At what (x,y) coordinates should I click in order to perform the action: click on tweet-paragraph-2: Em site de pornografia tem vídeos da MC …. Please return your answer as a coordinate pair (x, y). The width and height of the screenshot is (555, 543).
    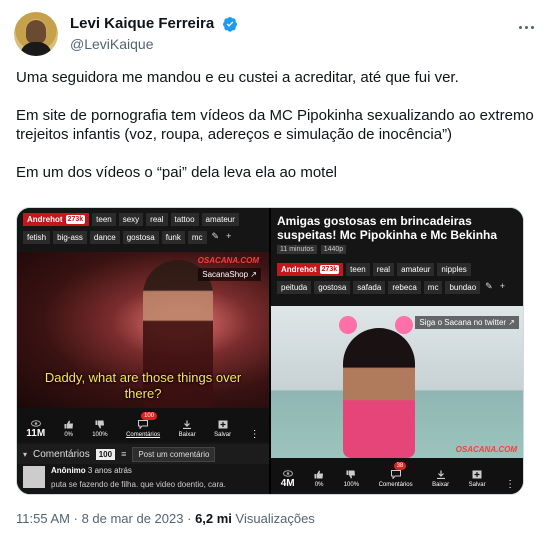
    Looking at the image, I should click on (275, 125).